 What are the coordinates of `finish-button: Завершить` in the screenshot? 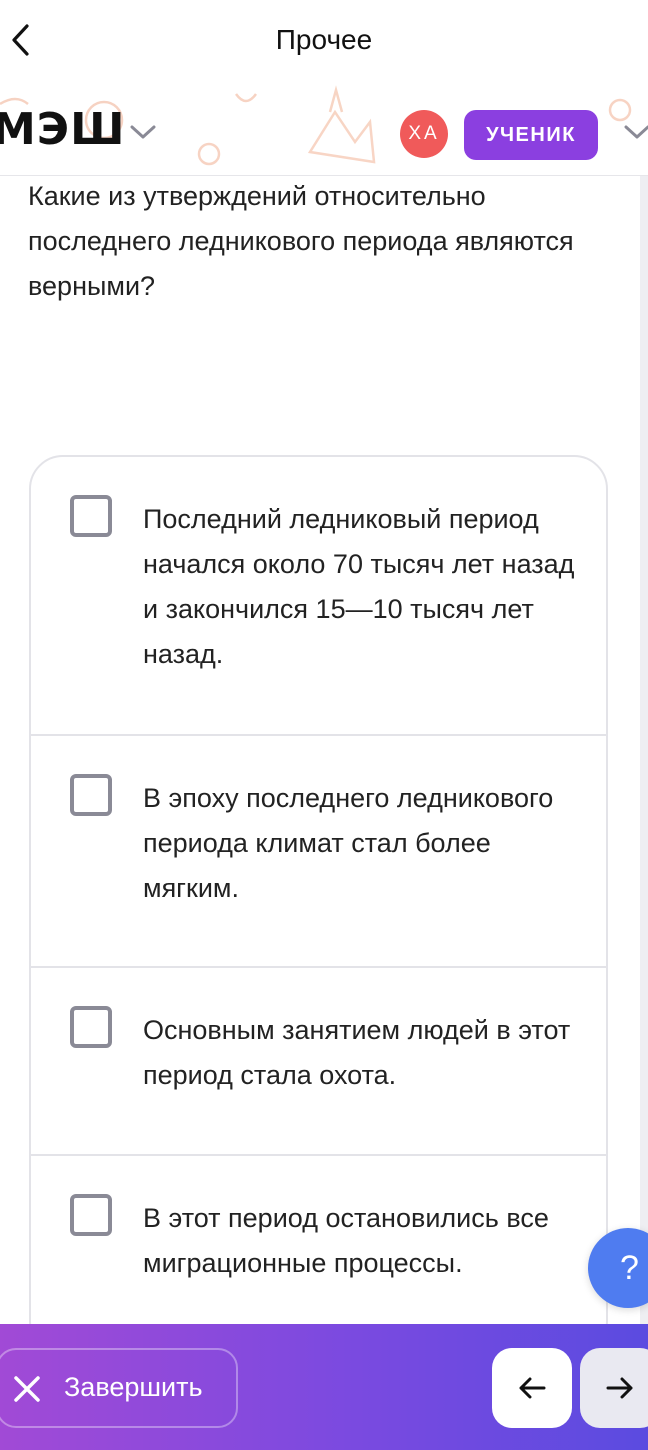 It's located at (119, 1388).